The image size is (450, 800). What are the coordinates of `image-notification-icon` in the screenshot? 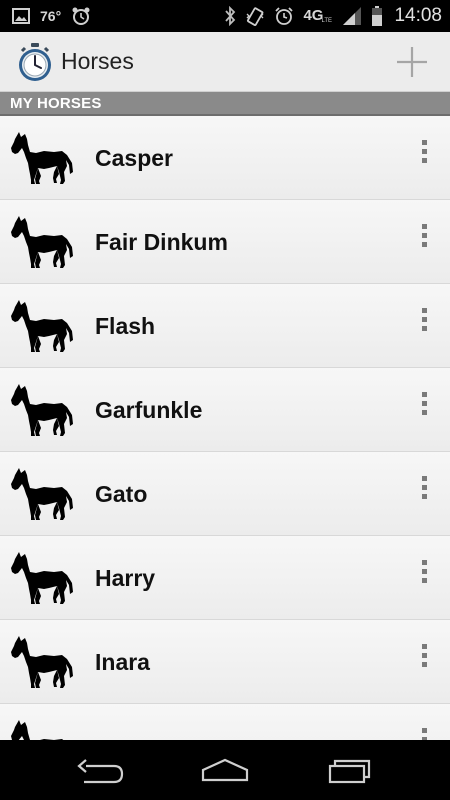 It's located at (21, 16).